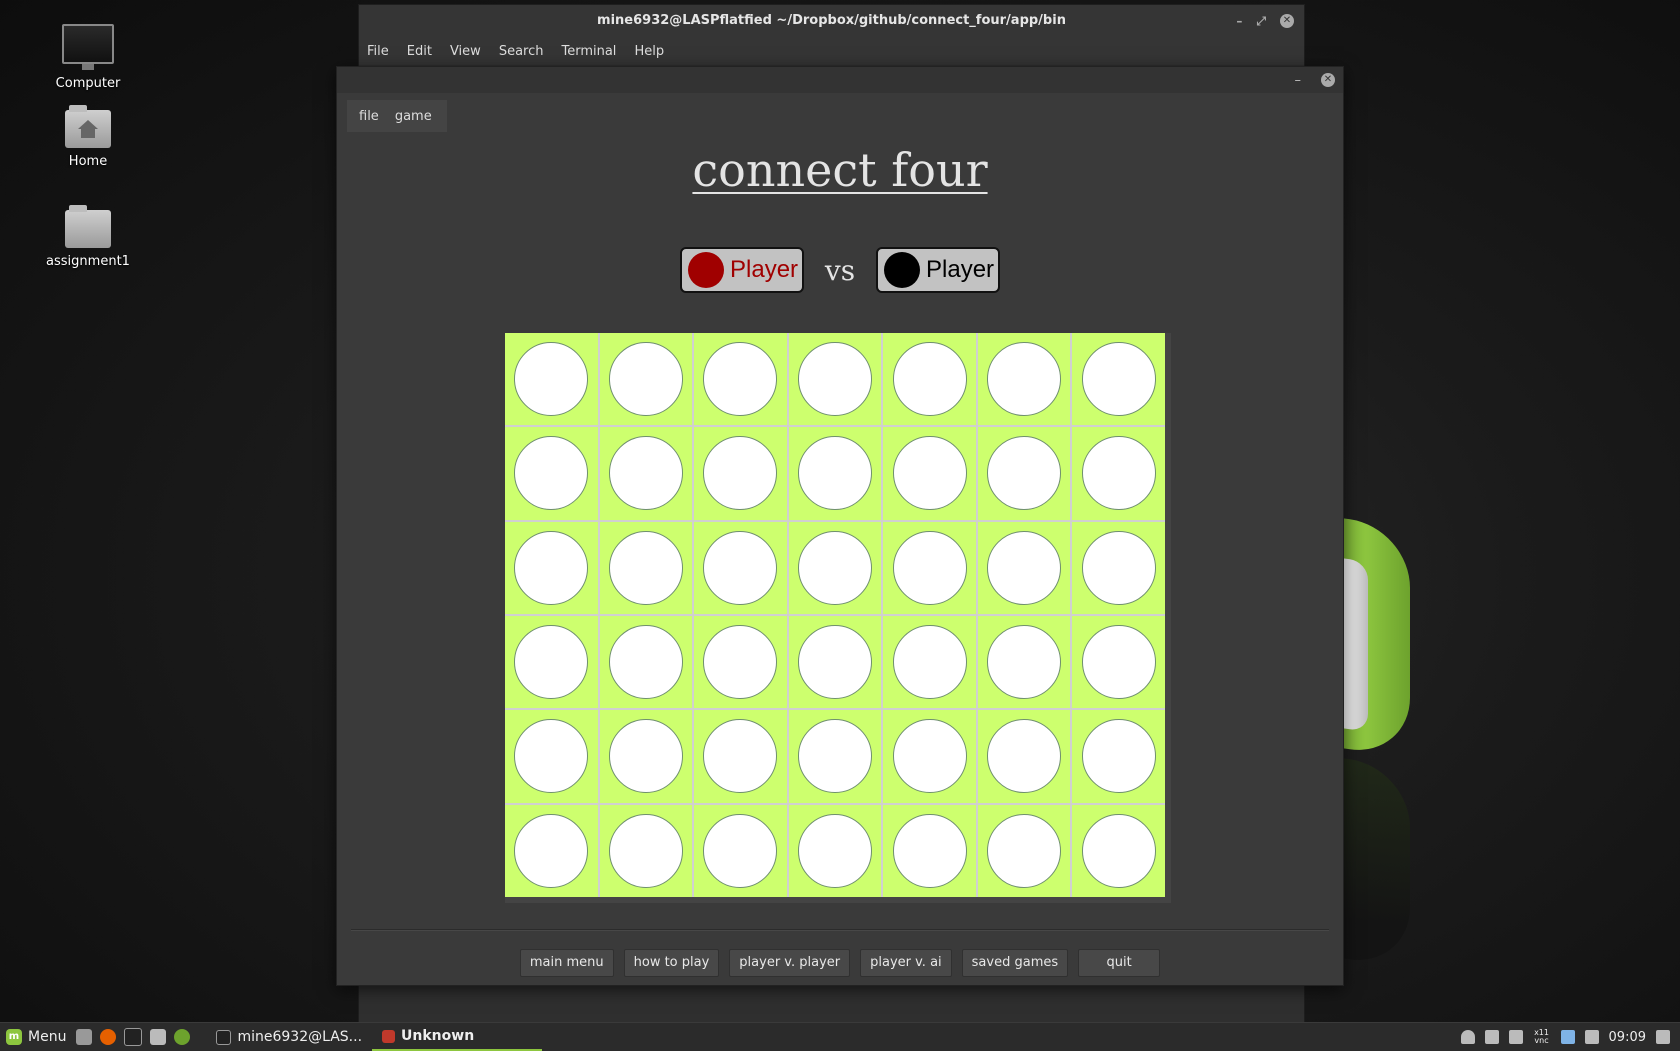 The height and width of the screenshot is (1051, 1680). I want to click on system-tray: x11 vnc 09:09, so click(1570, 1037).